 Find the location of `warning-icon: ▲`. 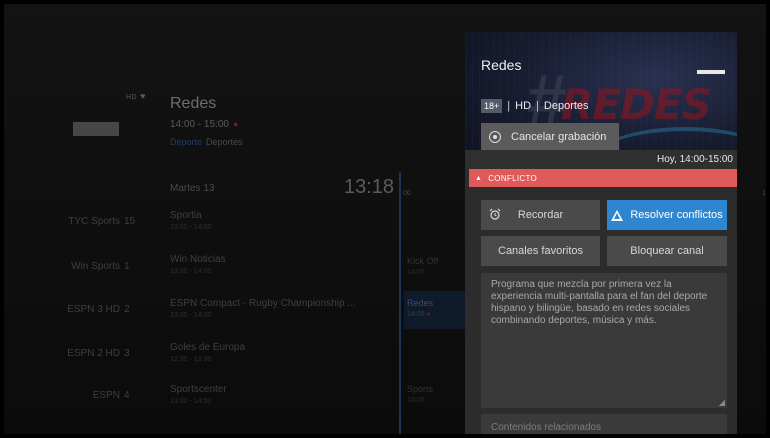

warning-icon: ▲ is located at coordinates (479, 178).